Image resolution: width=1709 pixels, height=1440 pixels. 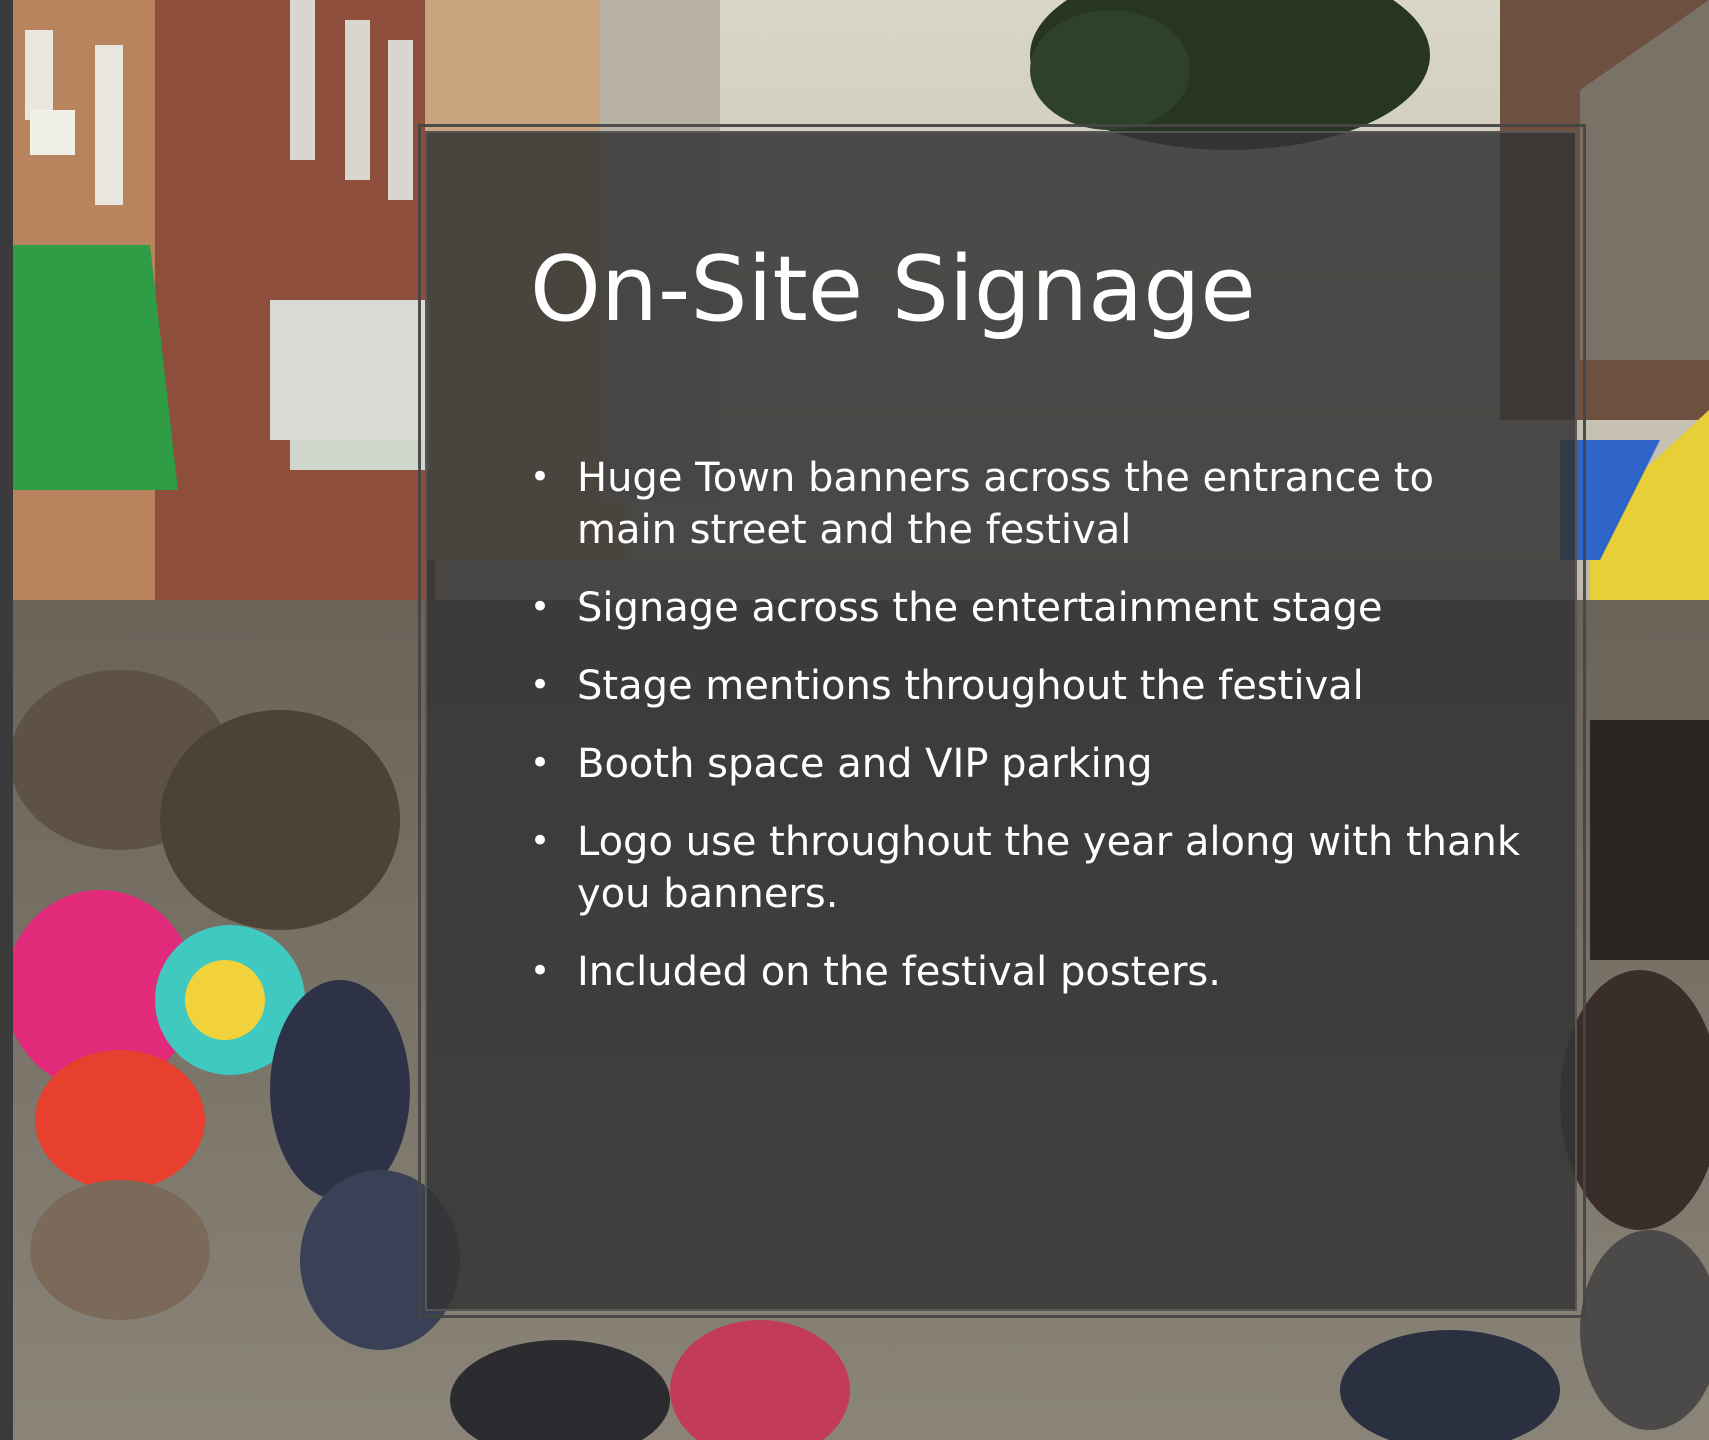 What do you see at coordinates (865, 764) in the screenshot?
I see `bullet-text: Booth space and VIP parking` at bounding box center [865, 764].